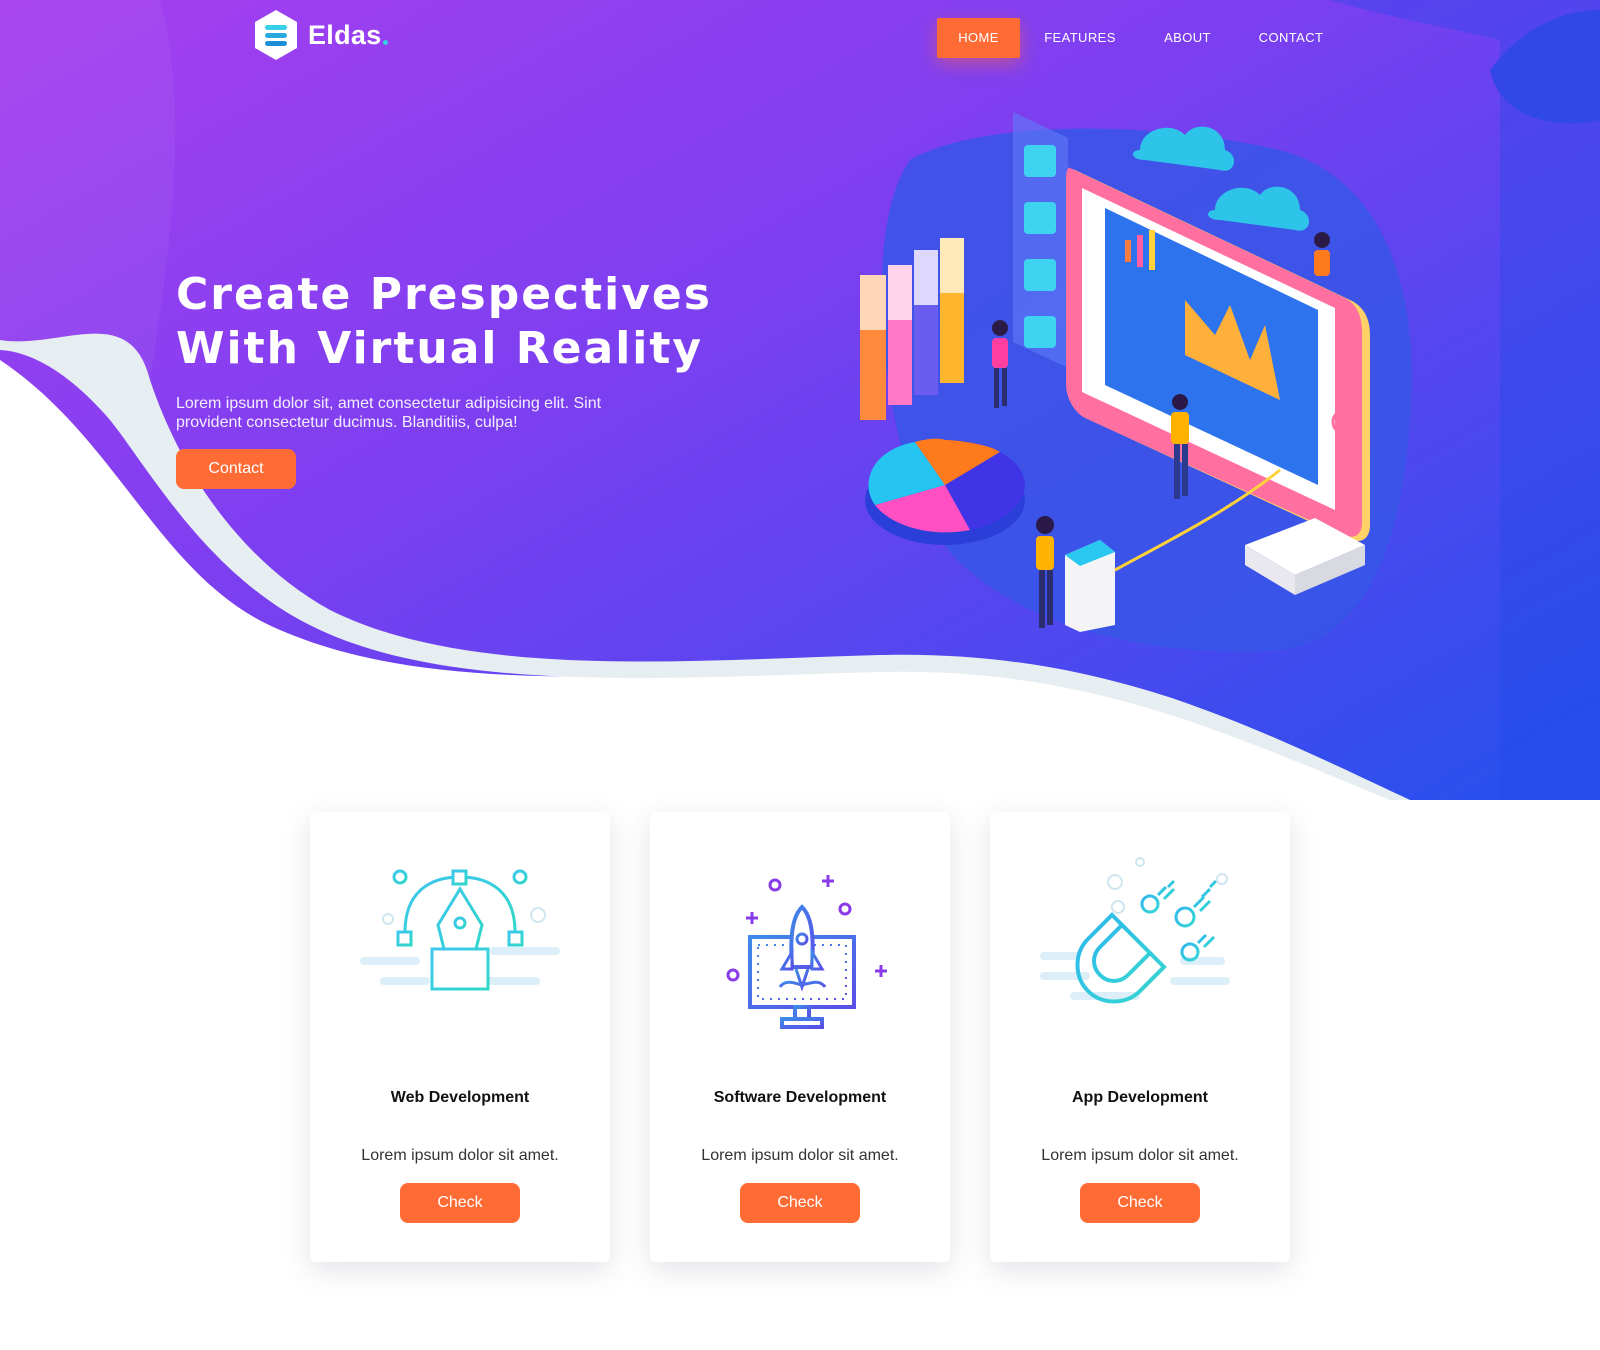 The width and height of the screenshot is (1600, 1350). I want to click on card-title: Software Development, so click(800, 1097).